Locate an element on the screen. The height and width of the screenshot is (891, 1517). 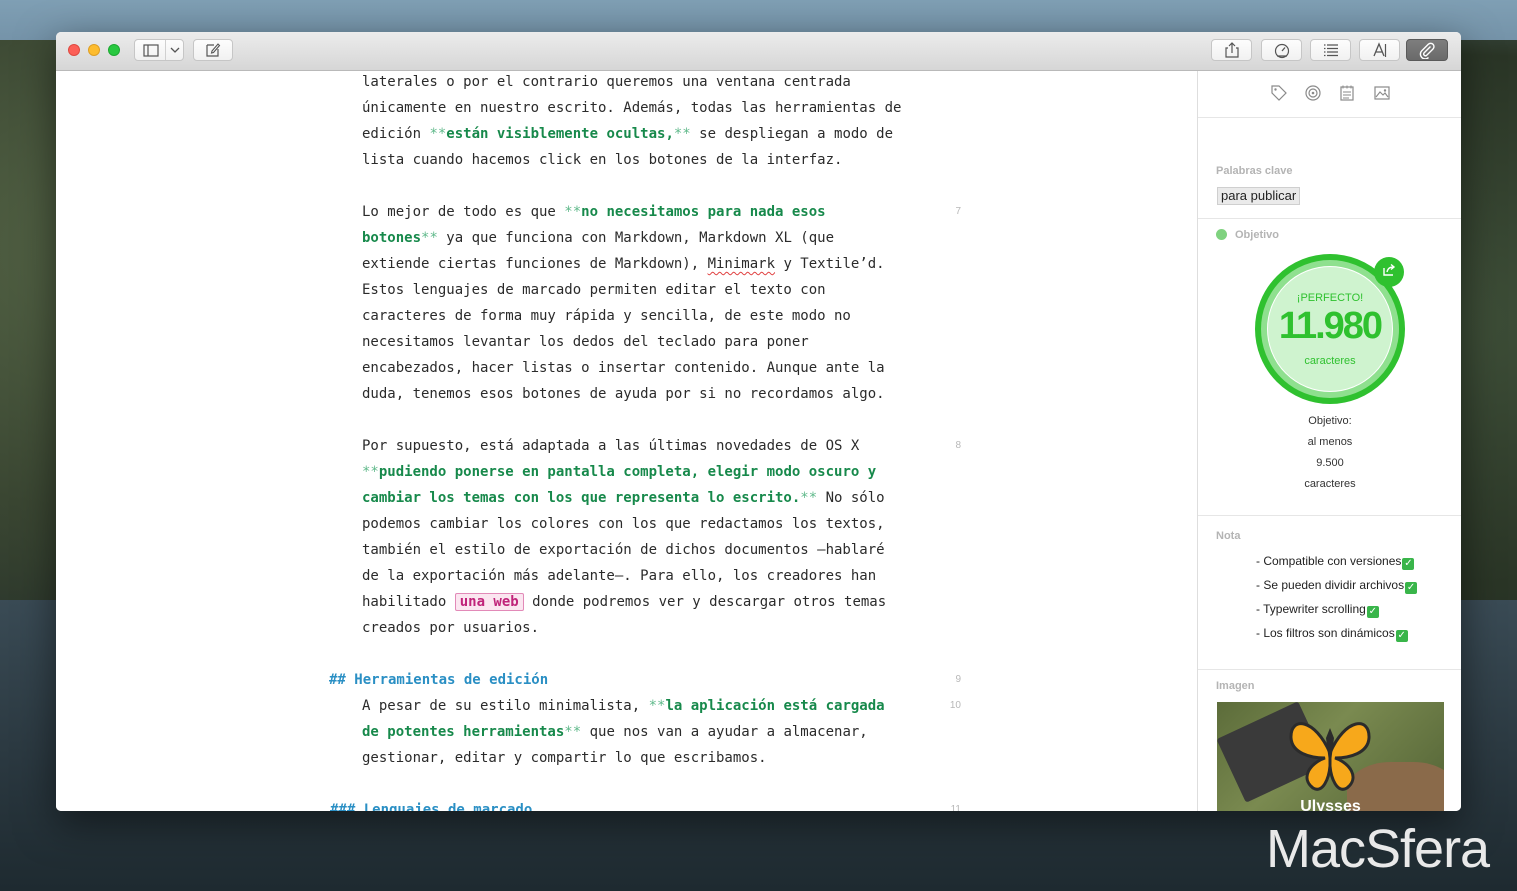
bold-text: botones is located at coordinates (392, 238).